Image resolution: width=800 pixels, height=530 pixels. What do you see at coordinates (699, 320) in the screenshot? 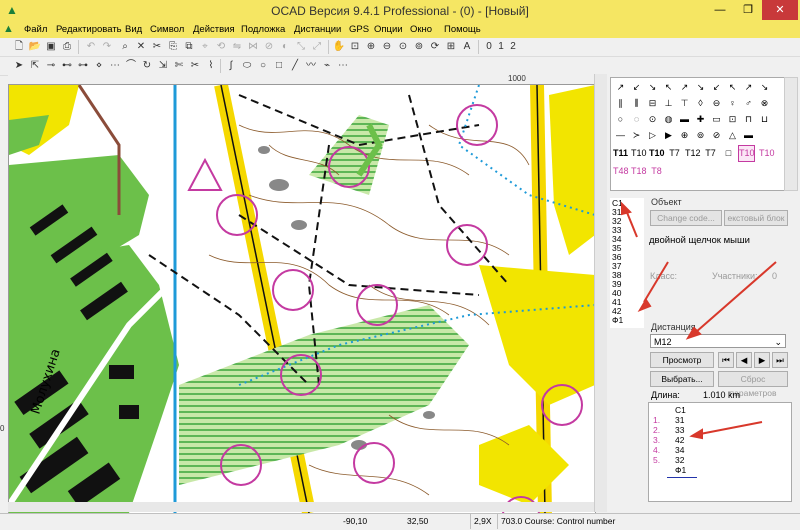
I see `annotation-arrows` at bounding box center [699, 320].